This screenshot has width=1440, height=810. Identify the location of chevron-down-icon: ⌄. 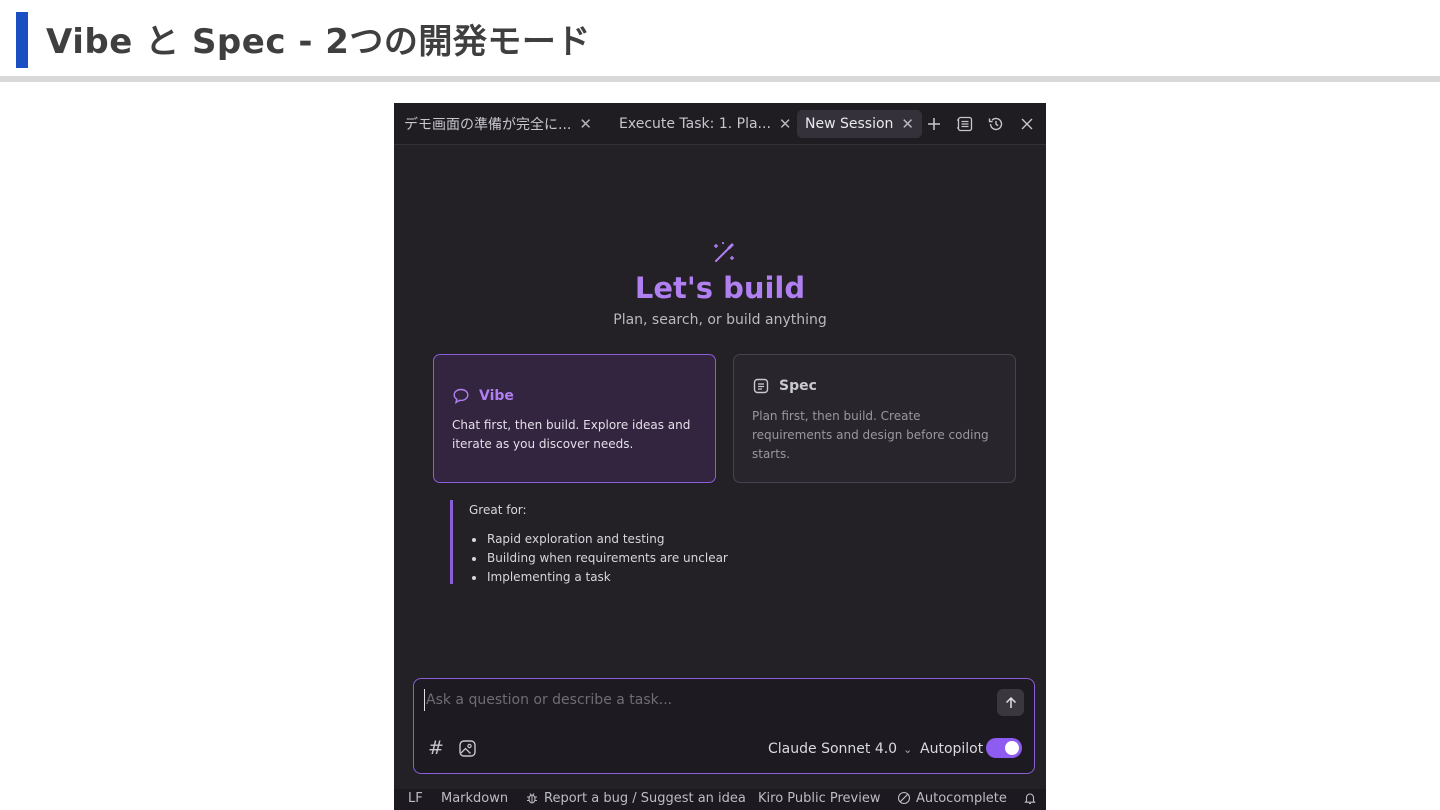
(908, 749).